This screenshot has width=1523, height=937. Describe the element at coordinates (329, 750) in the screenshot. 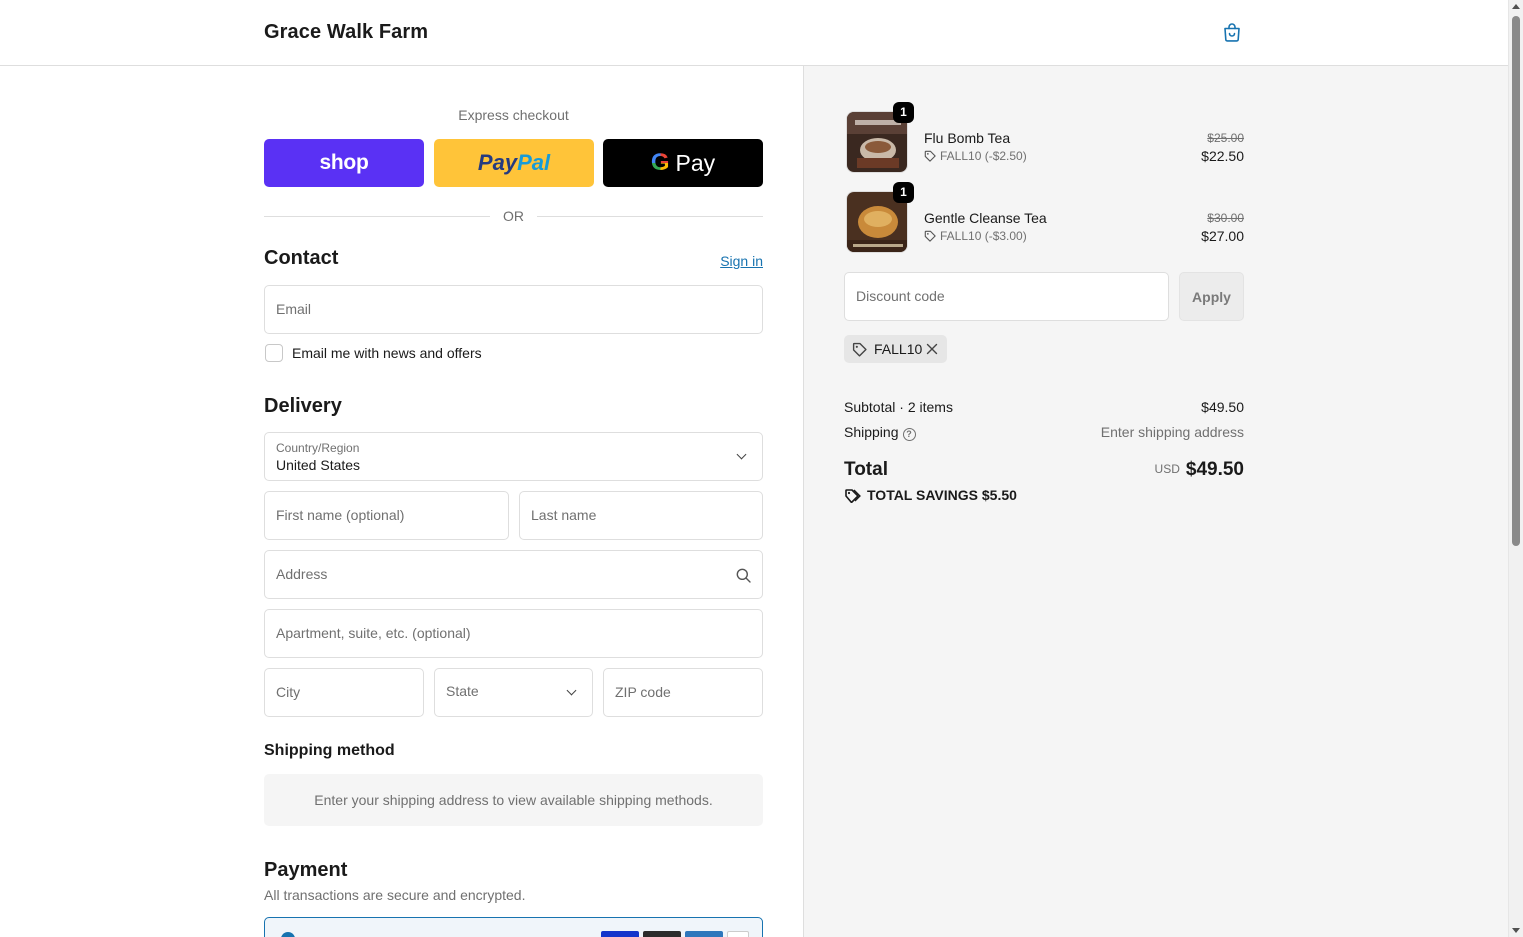

I see `shipping-method-heading: Shipping method` at that location.